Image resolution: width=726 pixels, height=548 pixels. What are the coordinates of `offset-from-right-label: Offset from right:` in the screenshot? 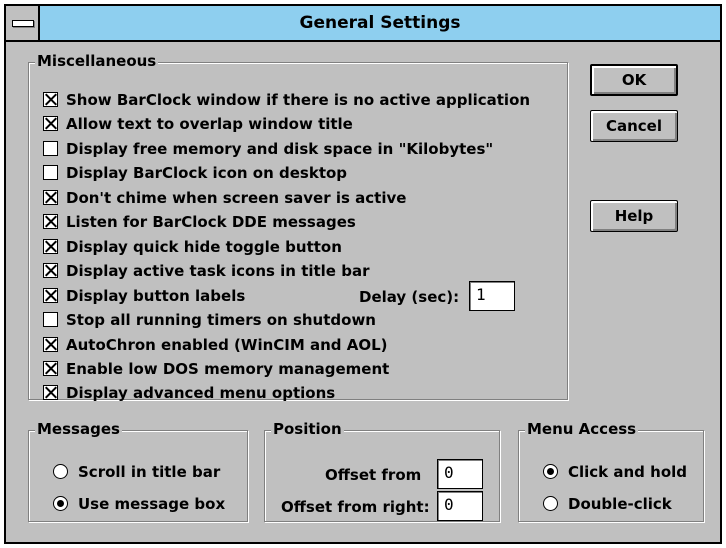 It's located at (355, 507).